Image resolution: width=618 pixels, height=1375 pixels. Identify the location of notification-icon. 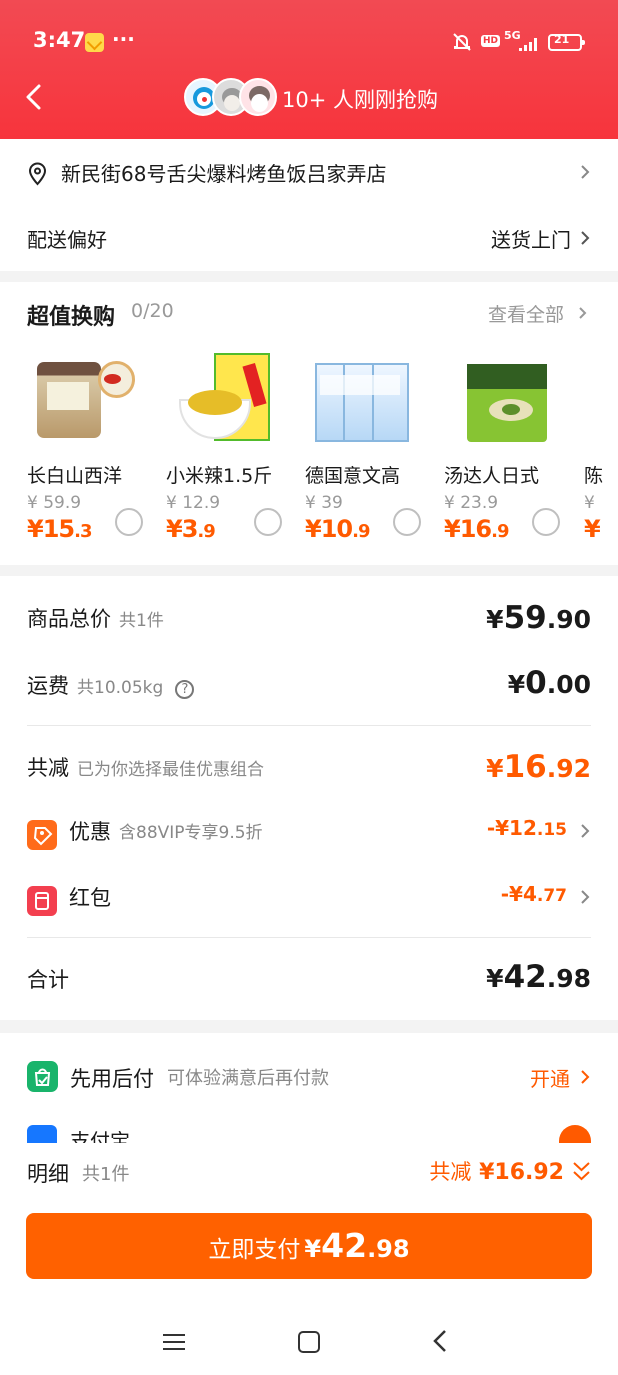
(94, 42).